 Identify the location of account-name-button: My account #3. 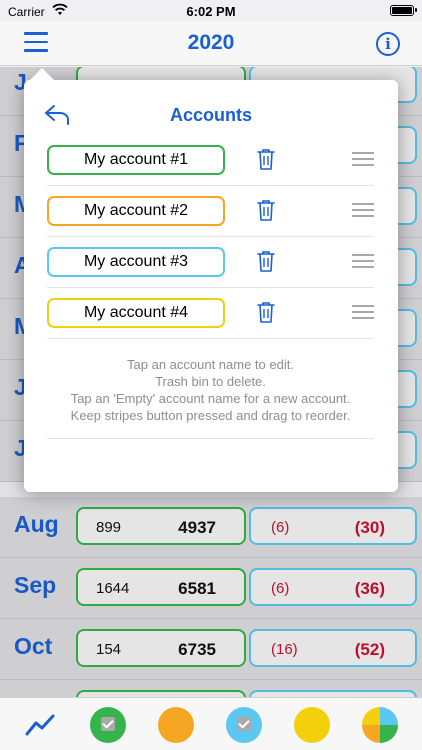
(136, 262).